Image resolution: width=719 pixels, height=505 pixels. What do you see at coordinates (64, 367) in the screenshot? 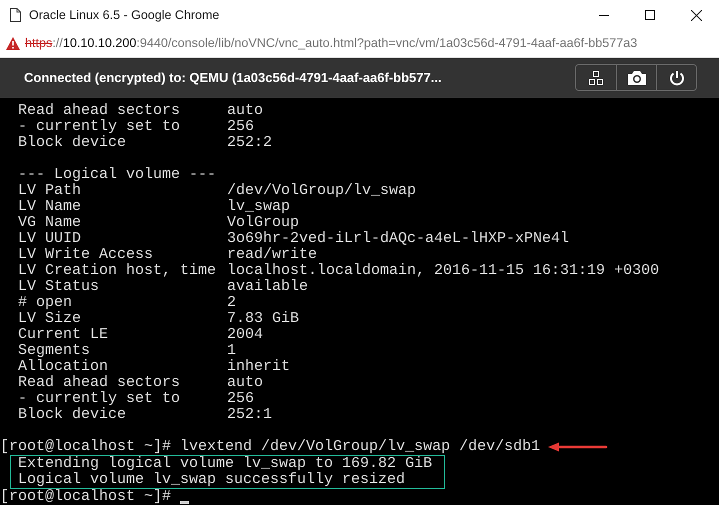
I see `terminal-text: Allocation` at bounding box center [64, 367].